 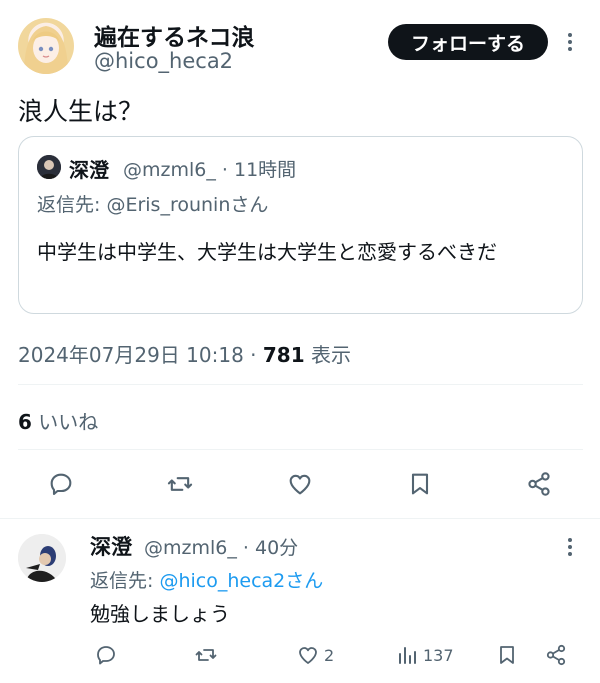 I want to click on quoted-handle: @mzml6_, so click(x=169, y=170).